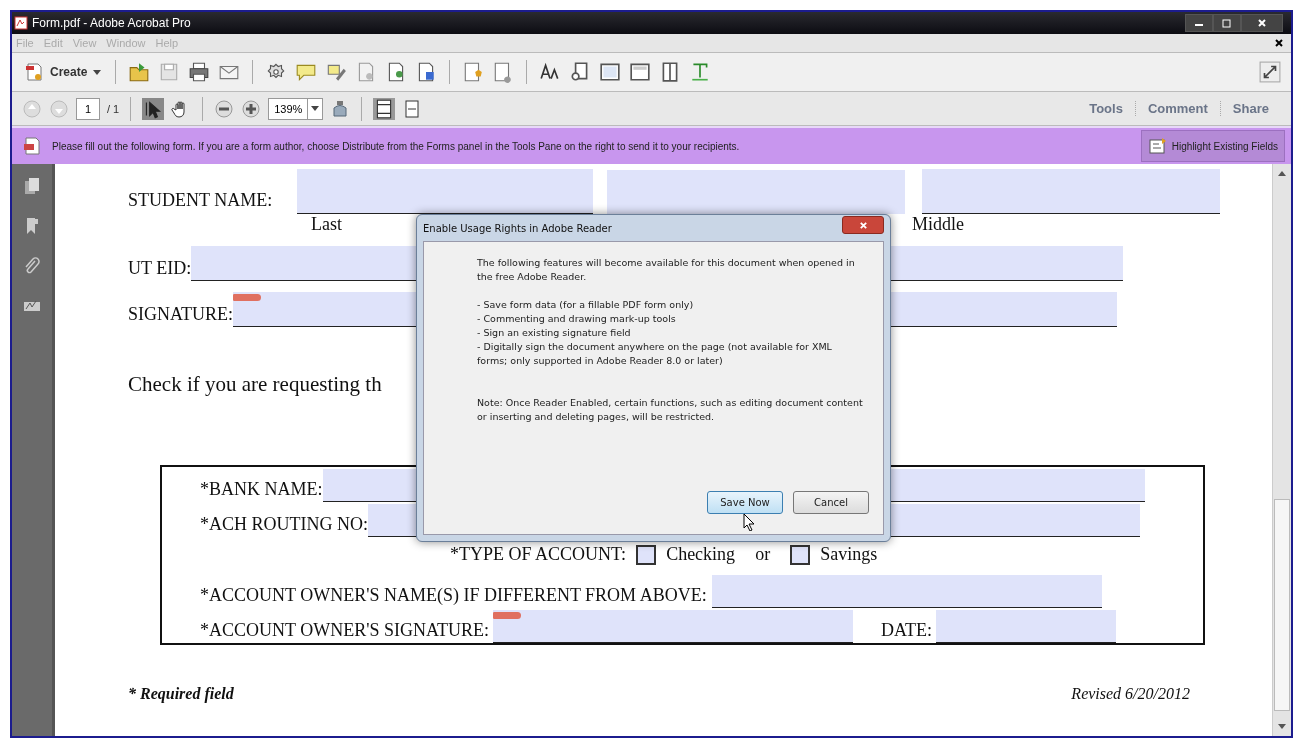 This screenshot has width=1307, height=747. Describe the element at coordinates (199, 72) in the screenshot. I see `print-icon` at that location.